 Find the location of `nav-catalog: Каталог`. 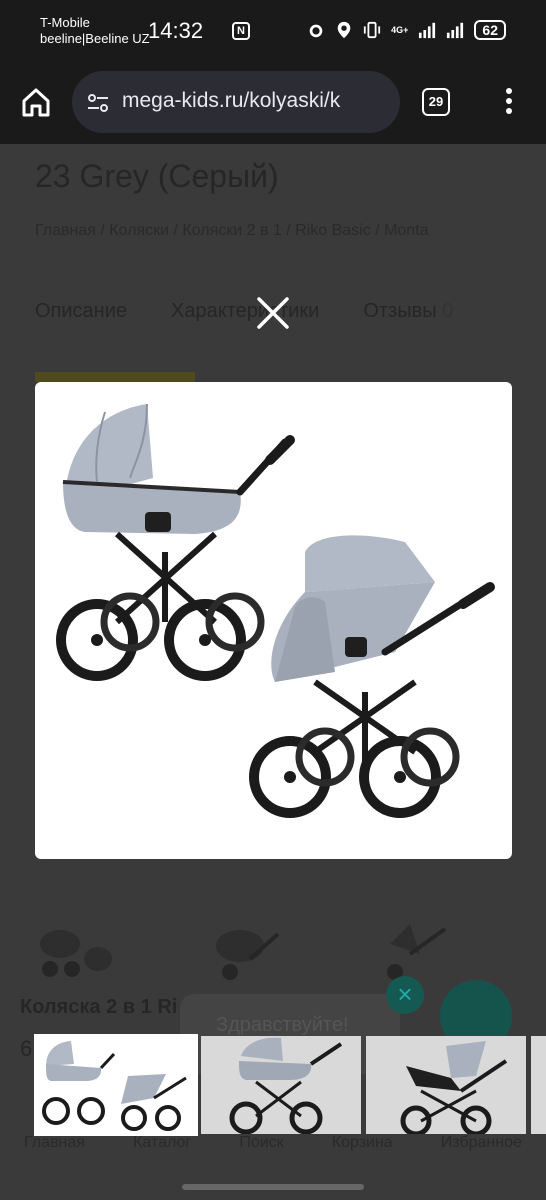

nav-catalog: Каталог is located at coordinates (162, 1154).